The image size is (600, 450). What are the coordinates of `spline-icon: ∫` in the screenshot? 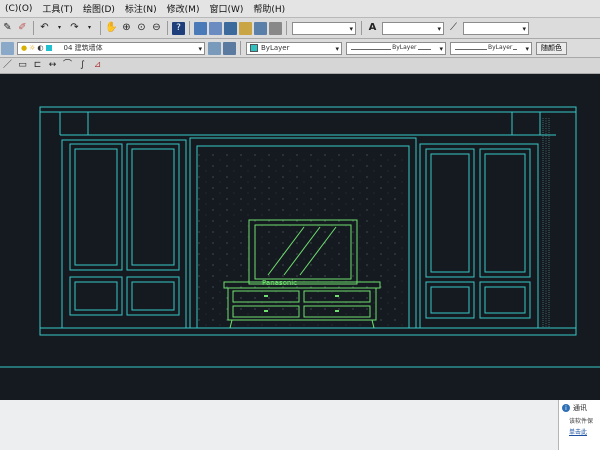 It's located at (82, 65).